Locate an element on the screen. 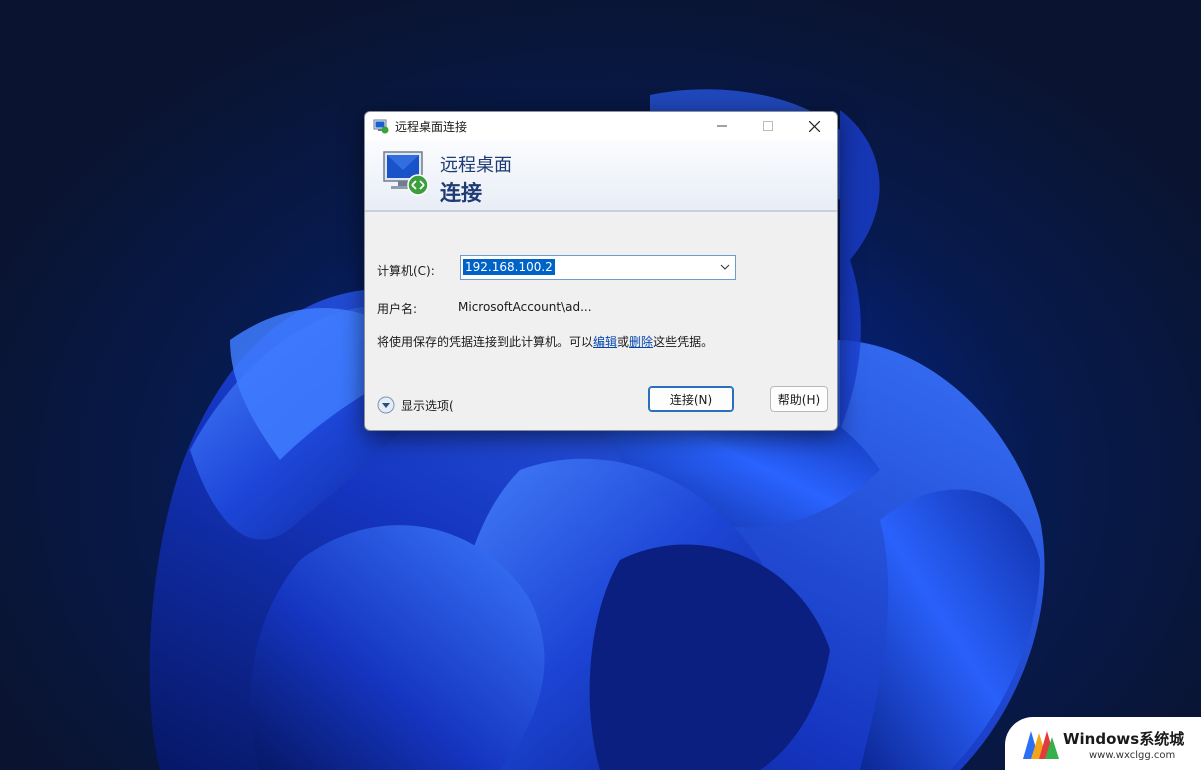 The image size is (1201, 770). computer-input-value: 192.168.100.2 is located at coordinates (509, 267).